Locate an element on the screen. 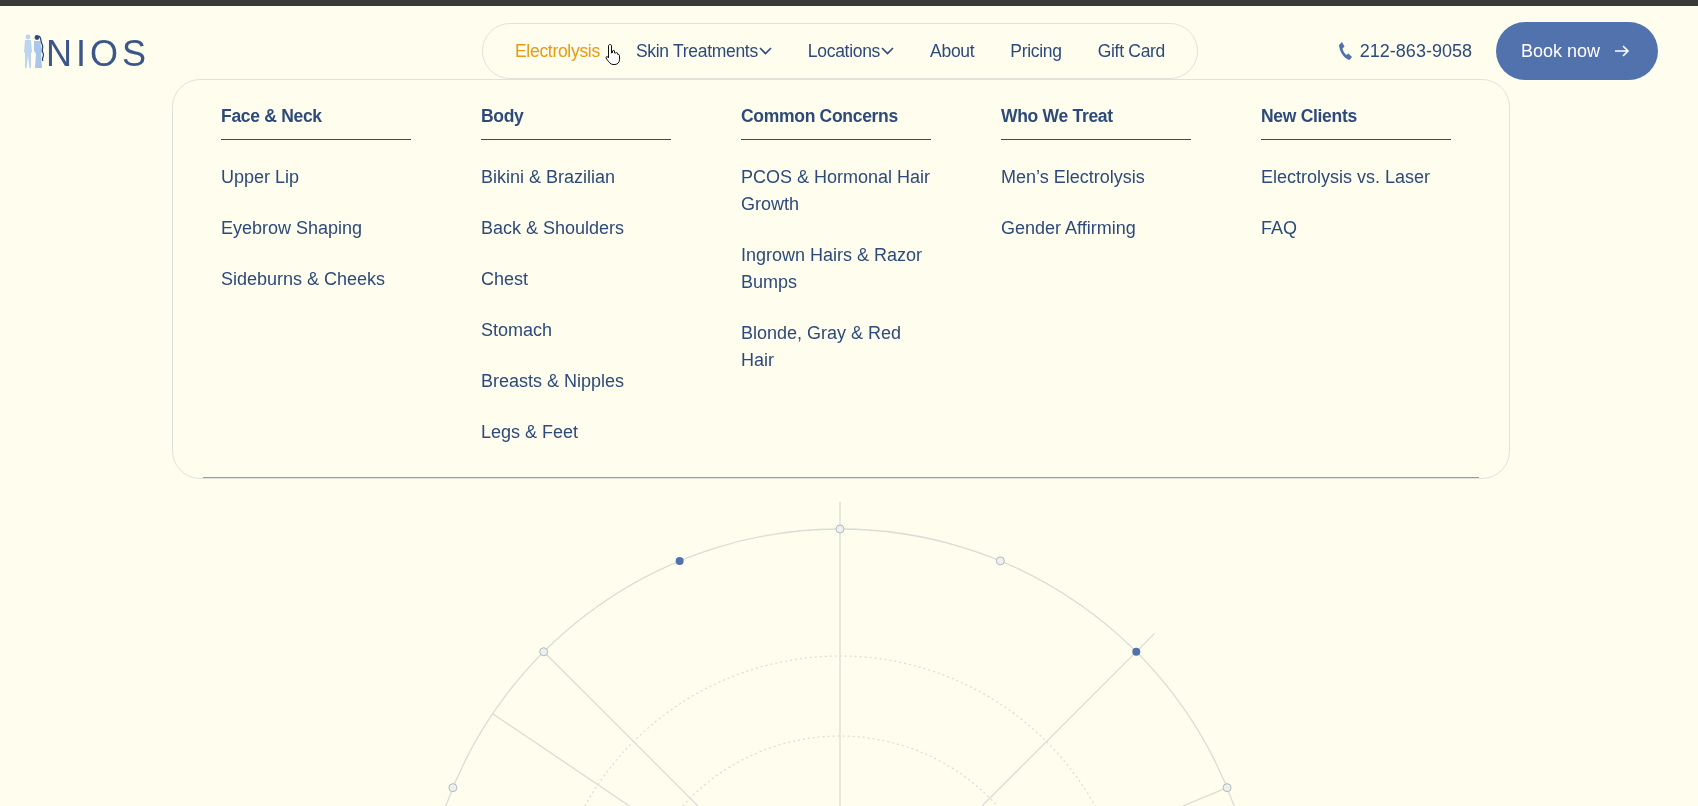 The width and height of the screenshot is (1698, 806). hand-cursor-icon is located at coordinates (613, 54).